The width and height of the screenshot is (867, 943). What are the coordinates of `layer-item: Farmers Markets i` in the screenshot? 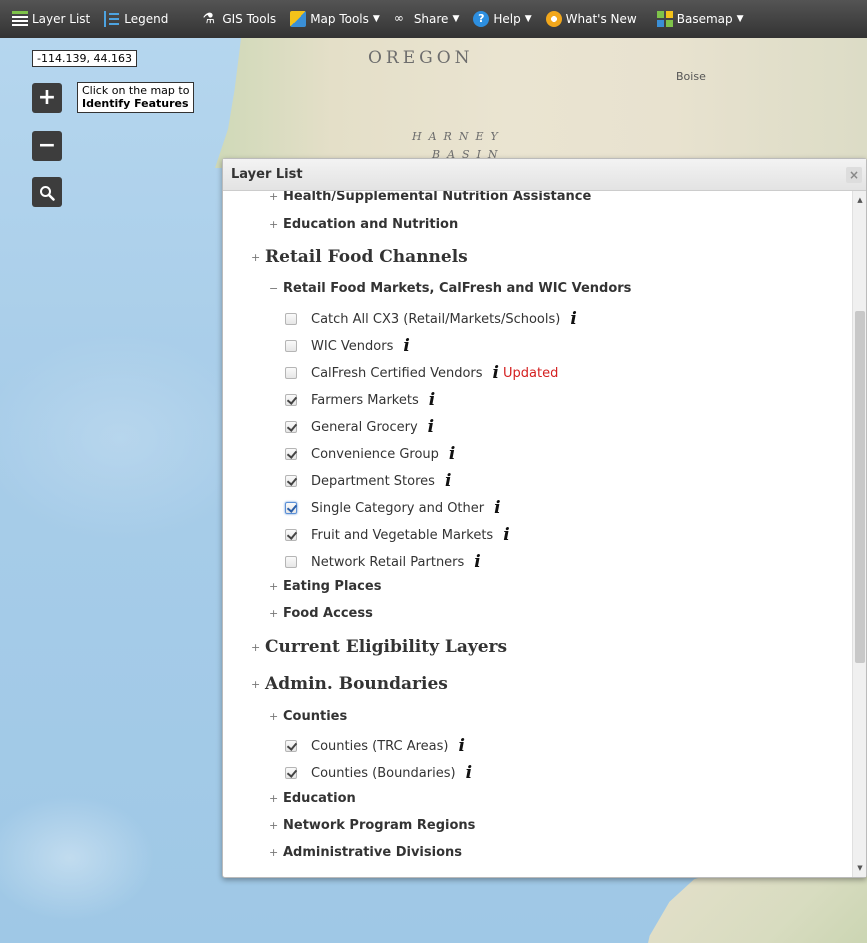 It's located at (360, 400).